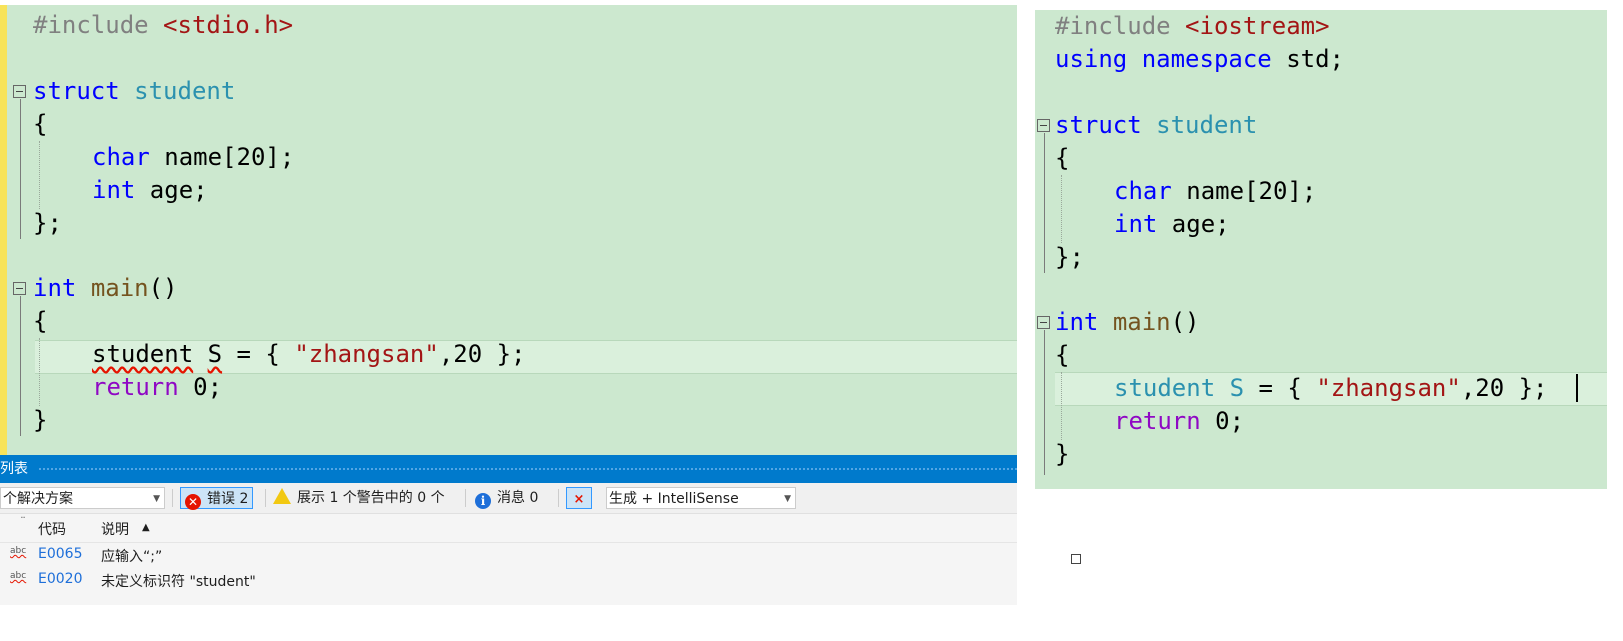 This screenshot has height=641, width=1623. I want to click on error-description: 应输入“;”, so click(132, 557).